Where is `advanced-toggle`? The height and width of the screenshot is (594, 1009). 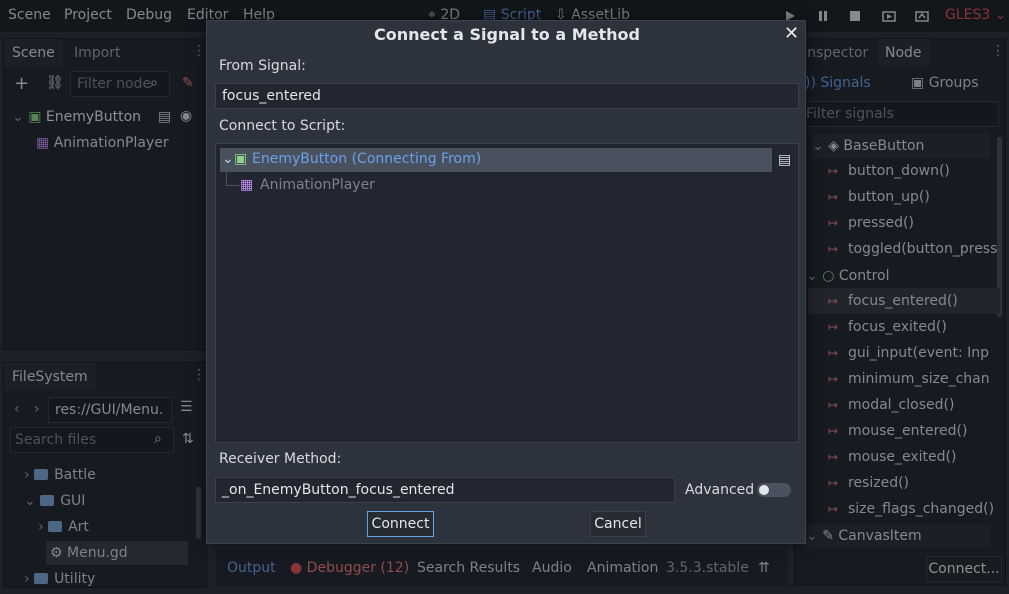 advanced-toggle is located at coordinates (774, 490).